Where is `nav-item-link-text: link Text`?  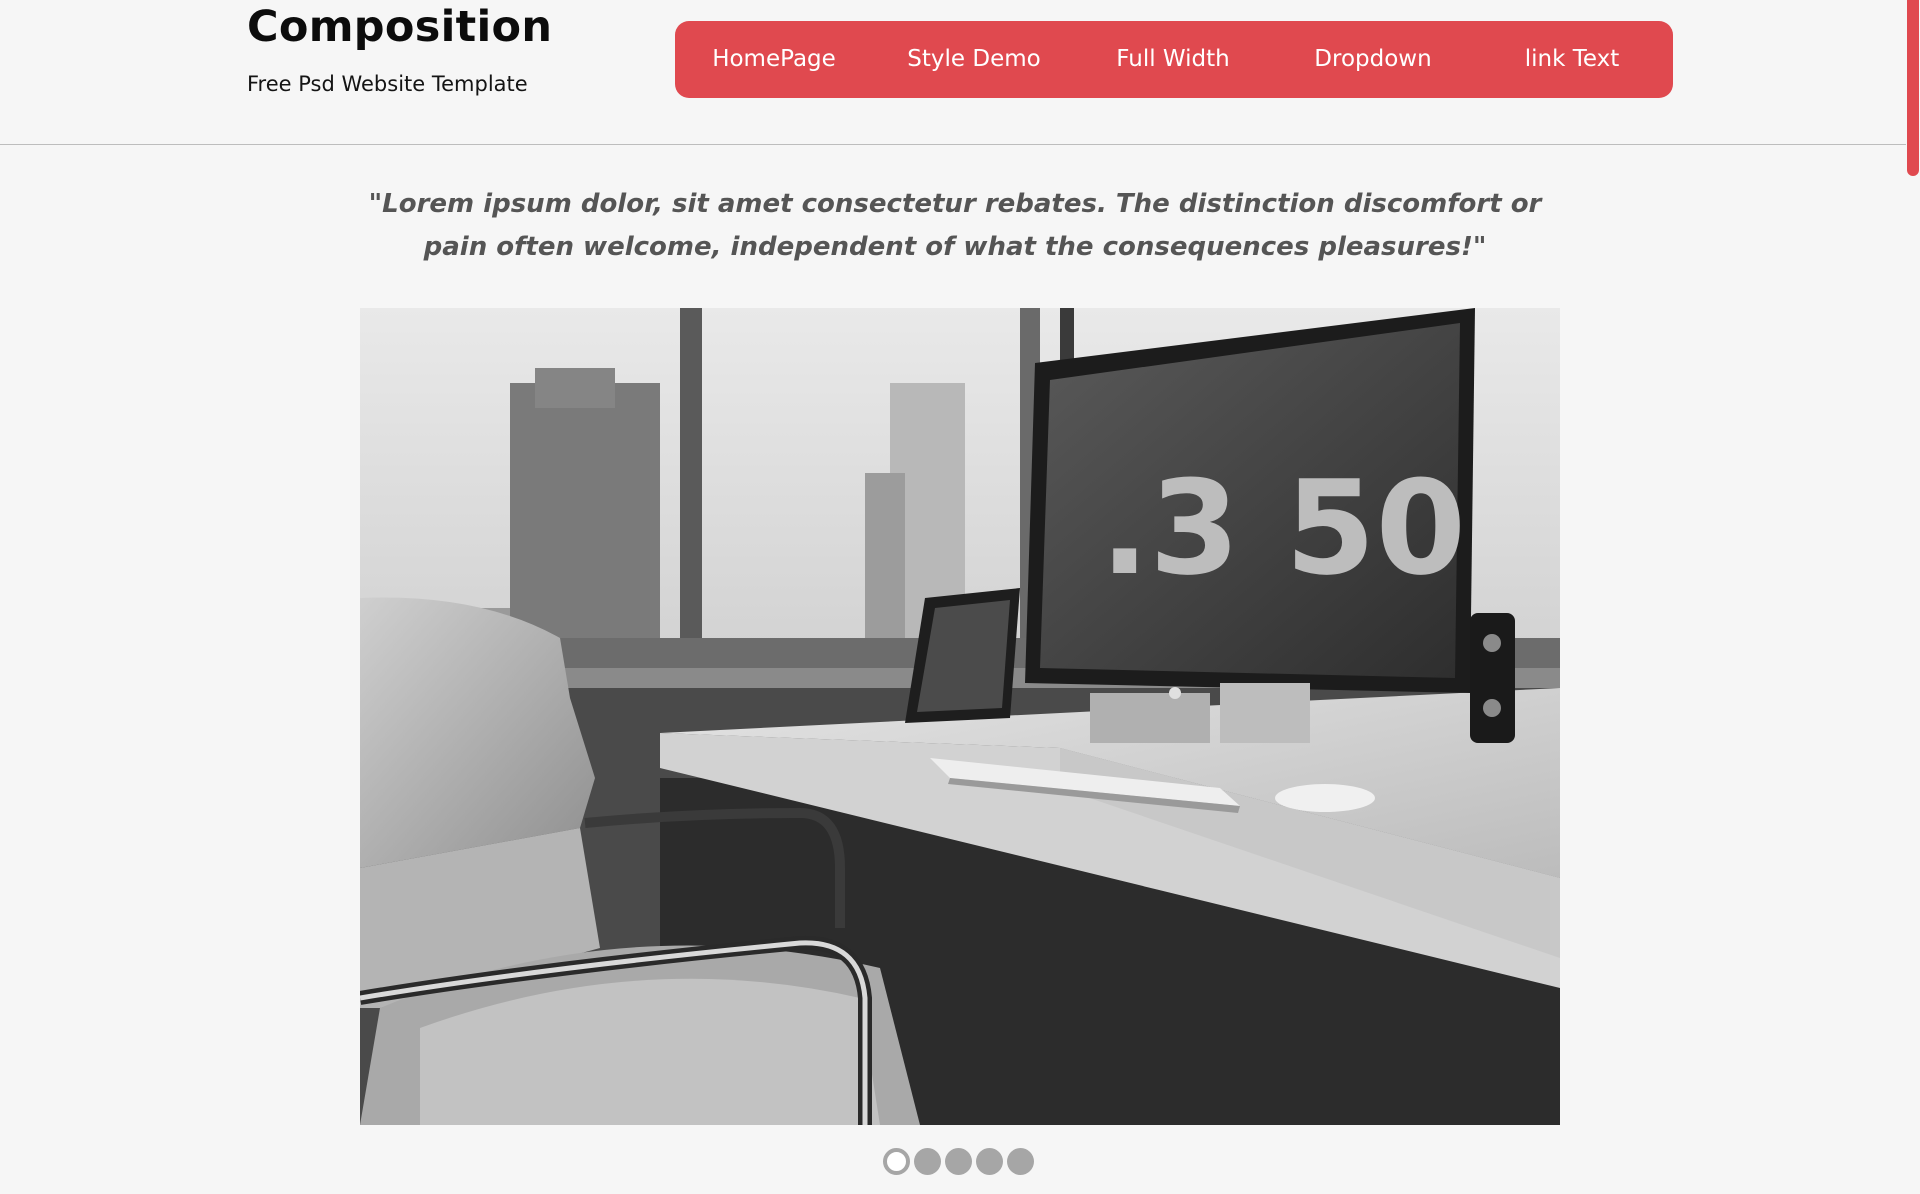
nav-item-link-text: link Text is located at coordinates (1572, 59).